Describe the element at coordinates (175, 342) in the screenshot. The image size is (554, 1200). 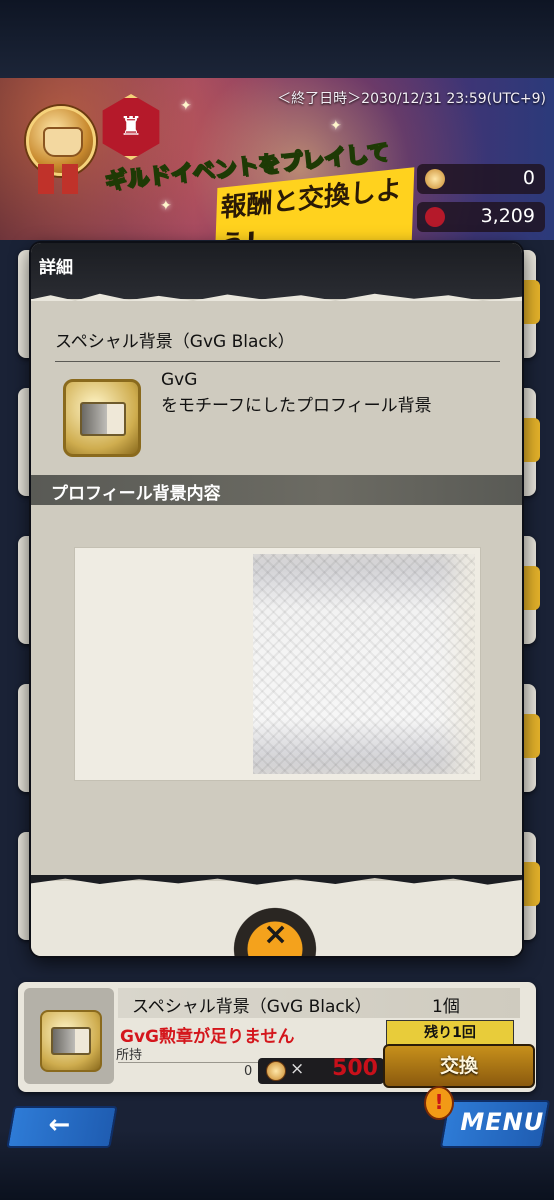
I see `item-name: スペシャル背景（GvG Black）` at that location.